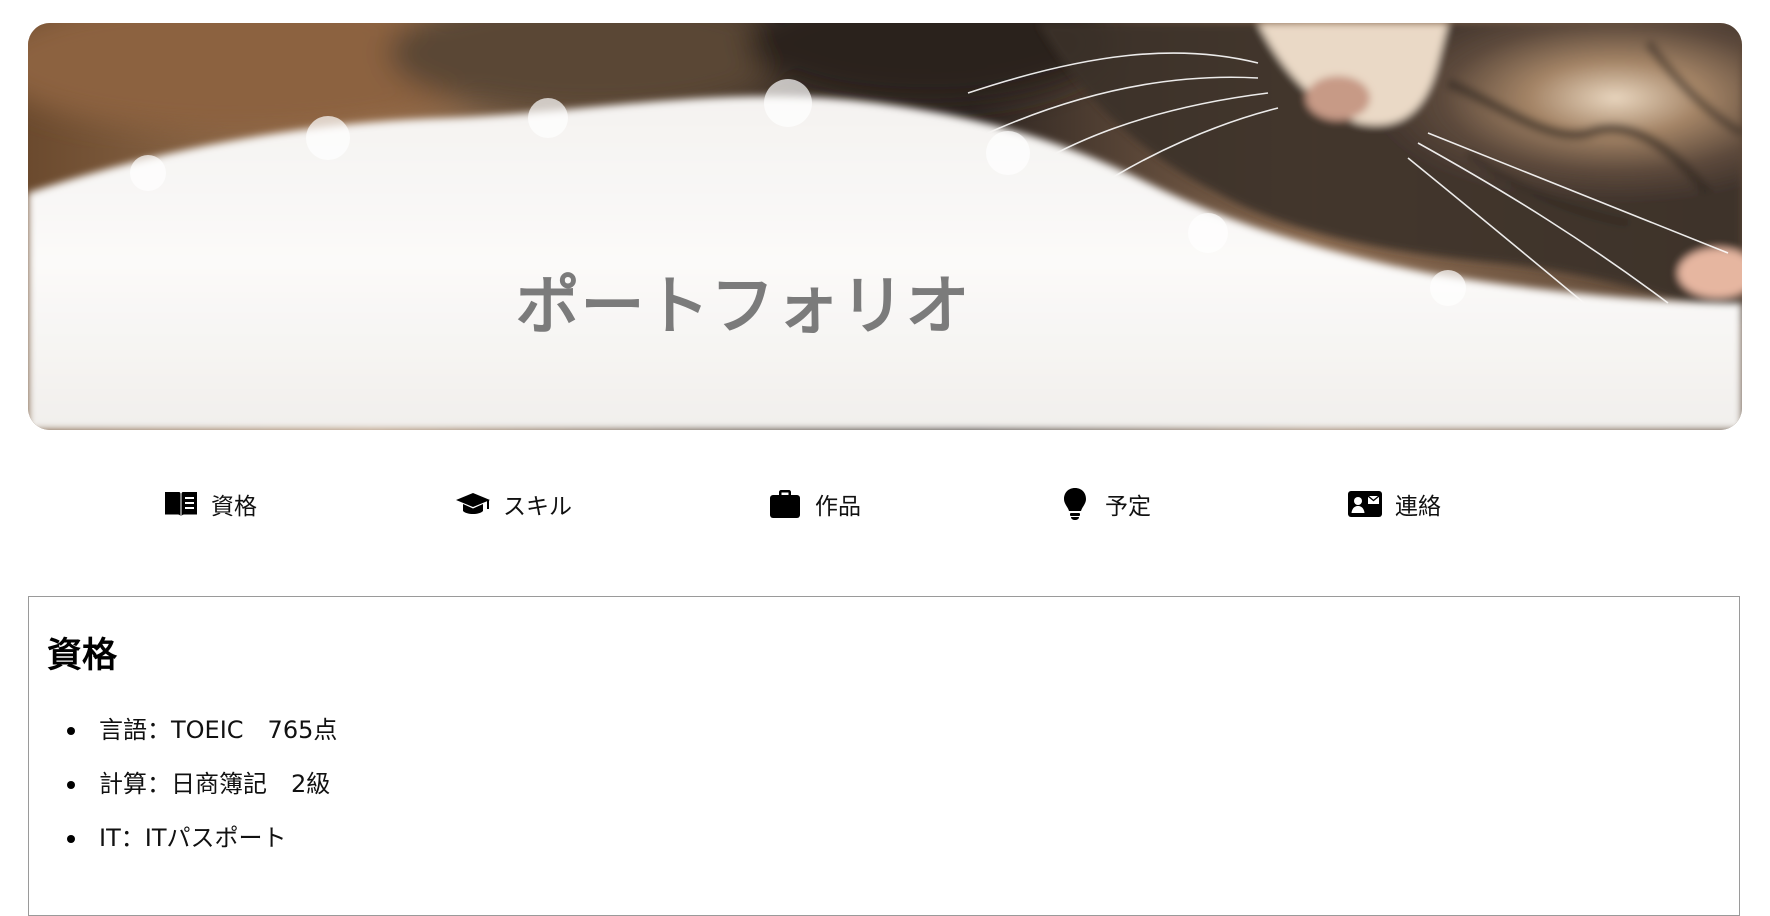  I want to click on book-icon, so click(181, 504).